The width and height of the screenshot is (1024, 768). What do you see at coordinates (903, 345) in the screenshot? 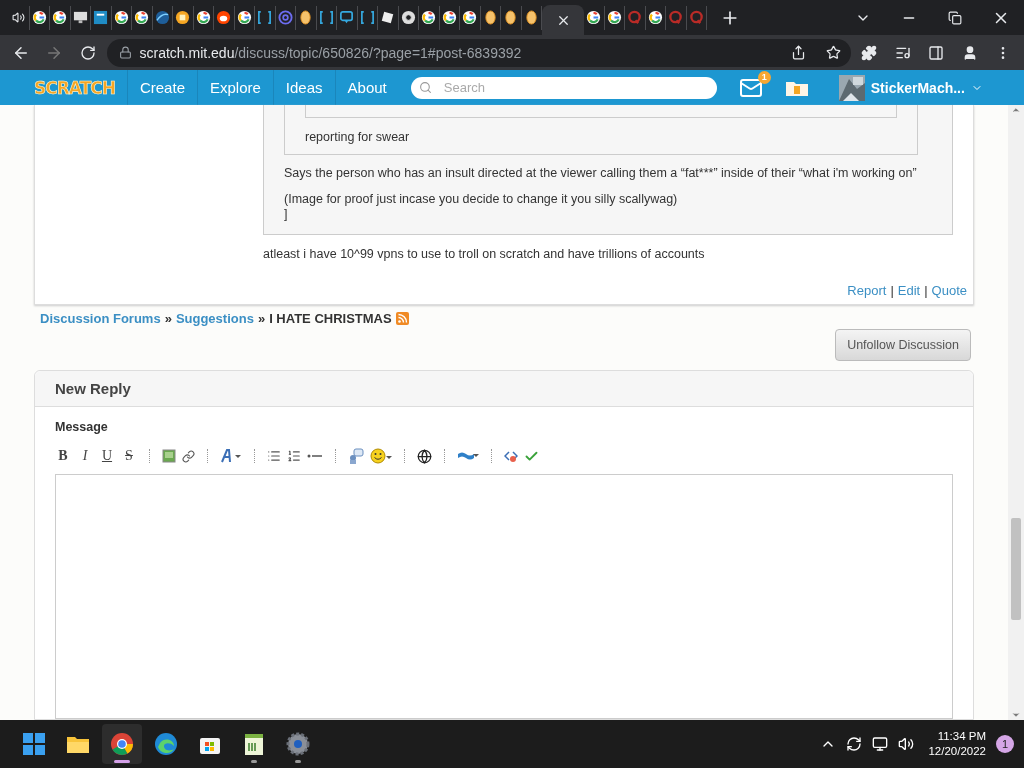
I see `unfollow-button: Unfollow Discussion` at bounding box center [903, 345].